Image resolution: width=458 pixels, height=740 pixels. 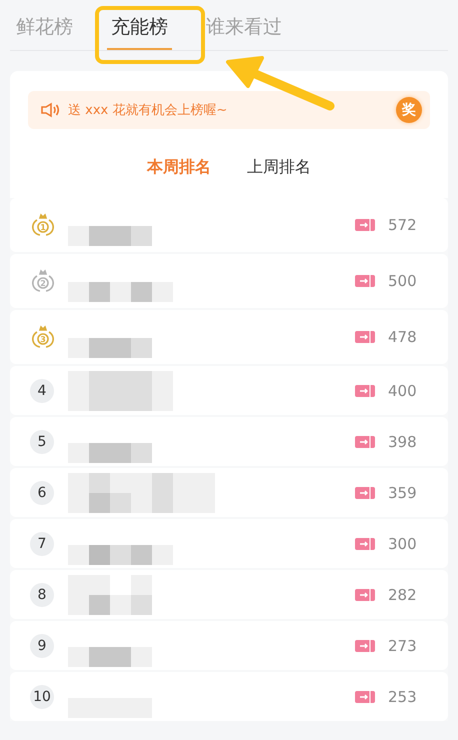 I want to click on rank-number: 5, so click(x=42, y=442).